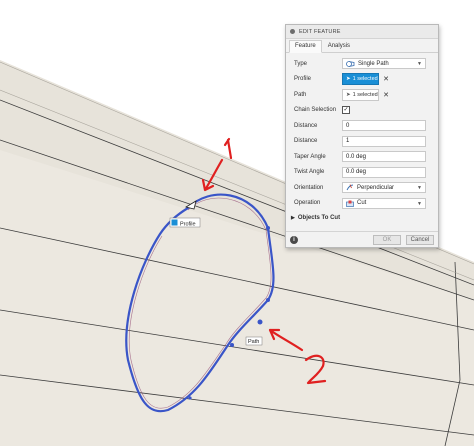  What do you see at coordinates (362, 32) in the screenshot?
I see `dialog-title-bar: EDIT FEATURE` at bounding box center [362, 32].